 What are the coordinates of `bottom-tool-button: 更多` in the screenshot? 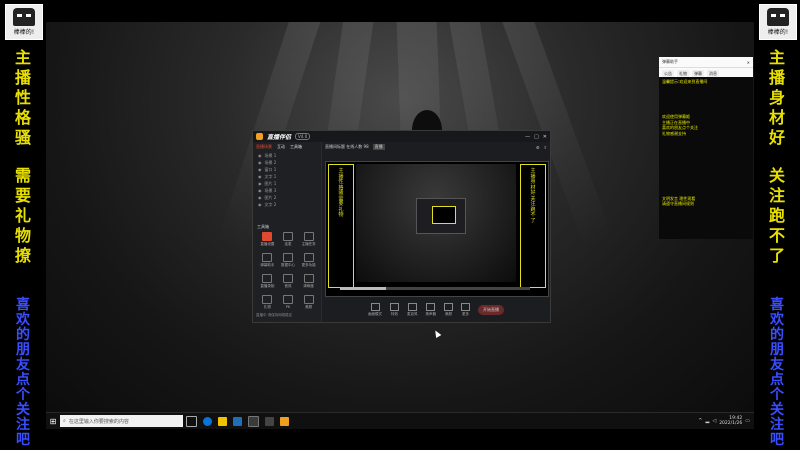 It's located at (465, 310).